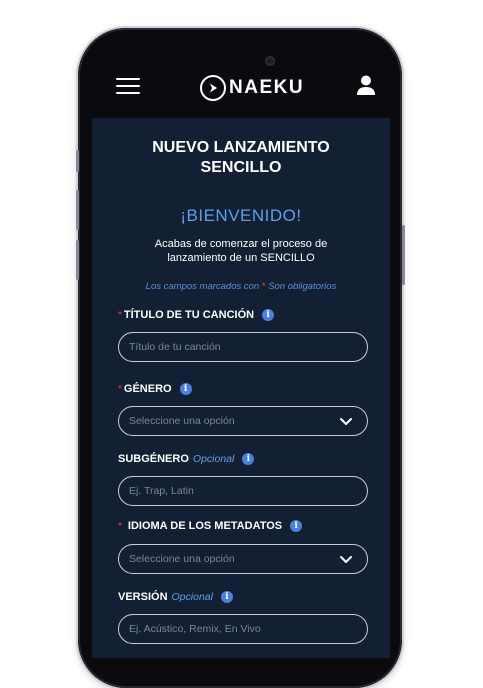 The image size is (483, 688). What do you see at coordinates (366, 86) in the screenshot?
I see `user-icon` at bounding box center [366, 86].